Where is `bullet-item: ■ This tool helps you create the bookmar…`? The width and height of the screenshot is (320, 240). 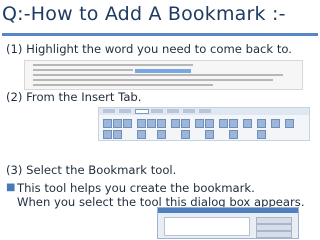 bullet-item: ■ This tool helps you create the bookmar… is located at coordinates (155, 195).